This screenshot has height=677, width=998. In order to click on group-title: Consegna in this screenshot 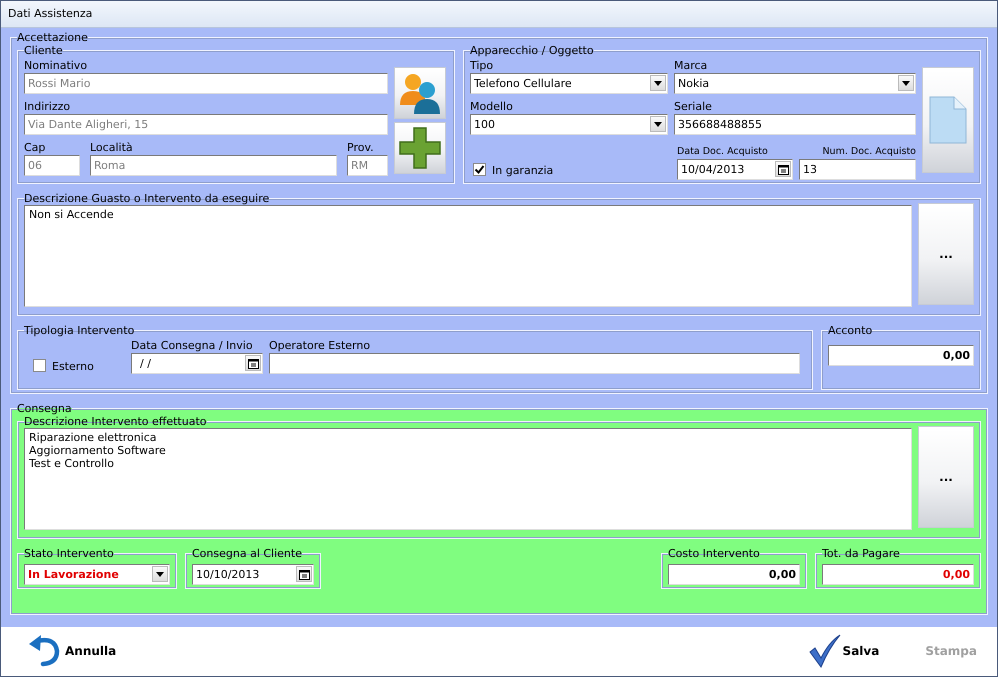, I will do `click(44, 408)`.